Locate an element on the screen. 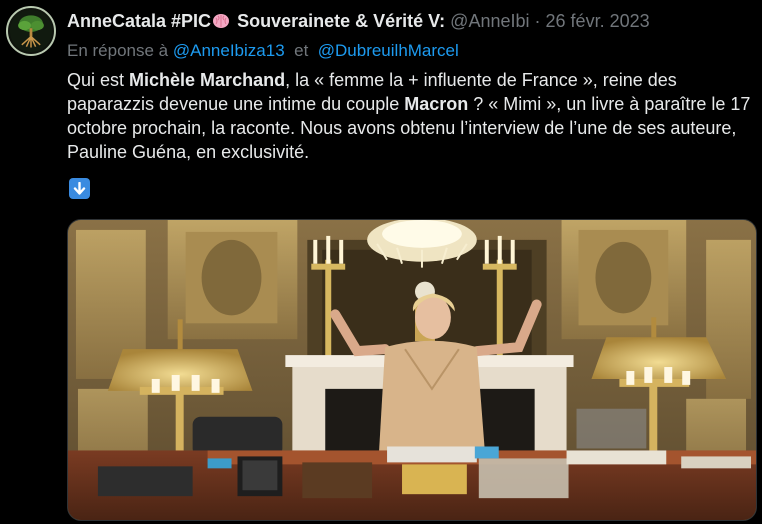 The image size is (762, 524). down-arrow-emoji-icon is located at coordinates (79, 188).